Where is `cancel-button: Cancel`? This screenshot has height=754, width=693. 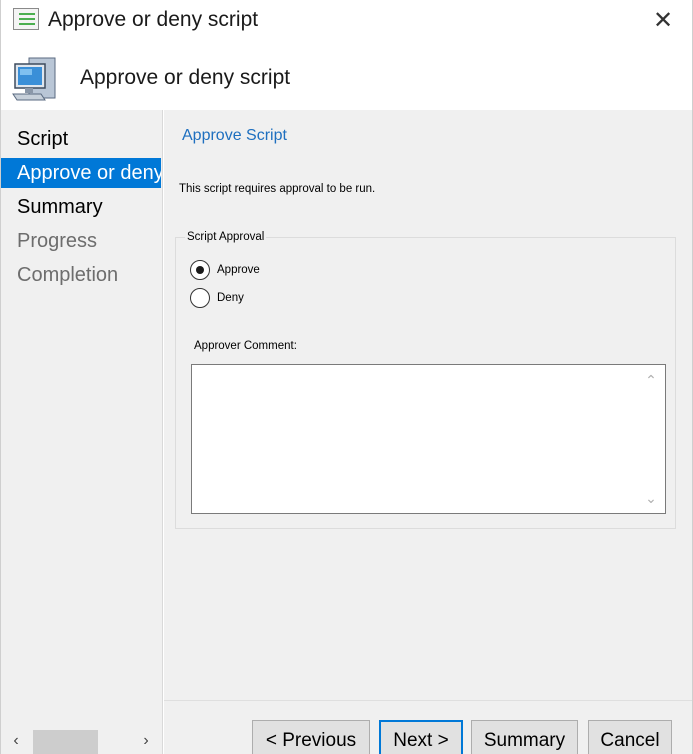
cancel-button: Cancel is located at coordinates (630, 737).